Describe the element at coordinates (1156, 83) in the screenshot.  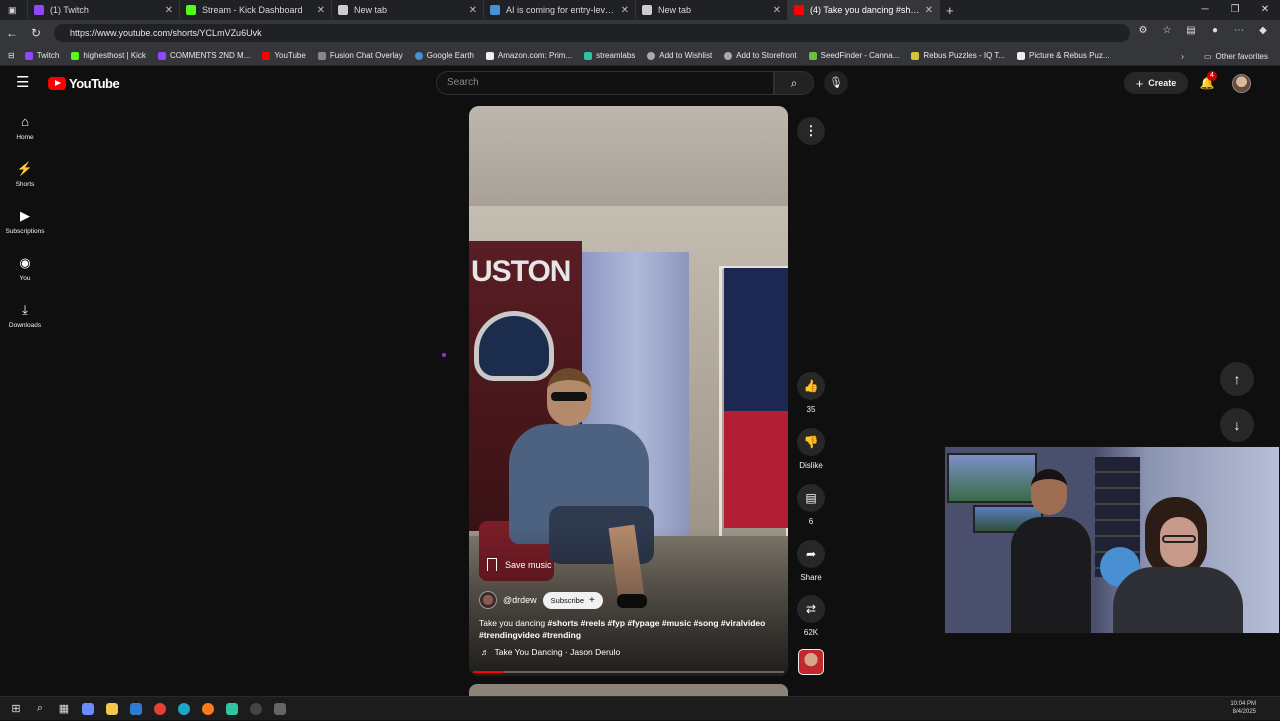
I see `create-button: + Create` at that location.